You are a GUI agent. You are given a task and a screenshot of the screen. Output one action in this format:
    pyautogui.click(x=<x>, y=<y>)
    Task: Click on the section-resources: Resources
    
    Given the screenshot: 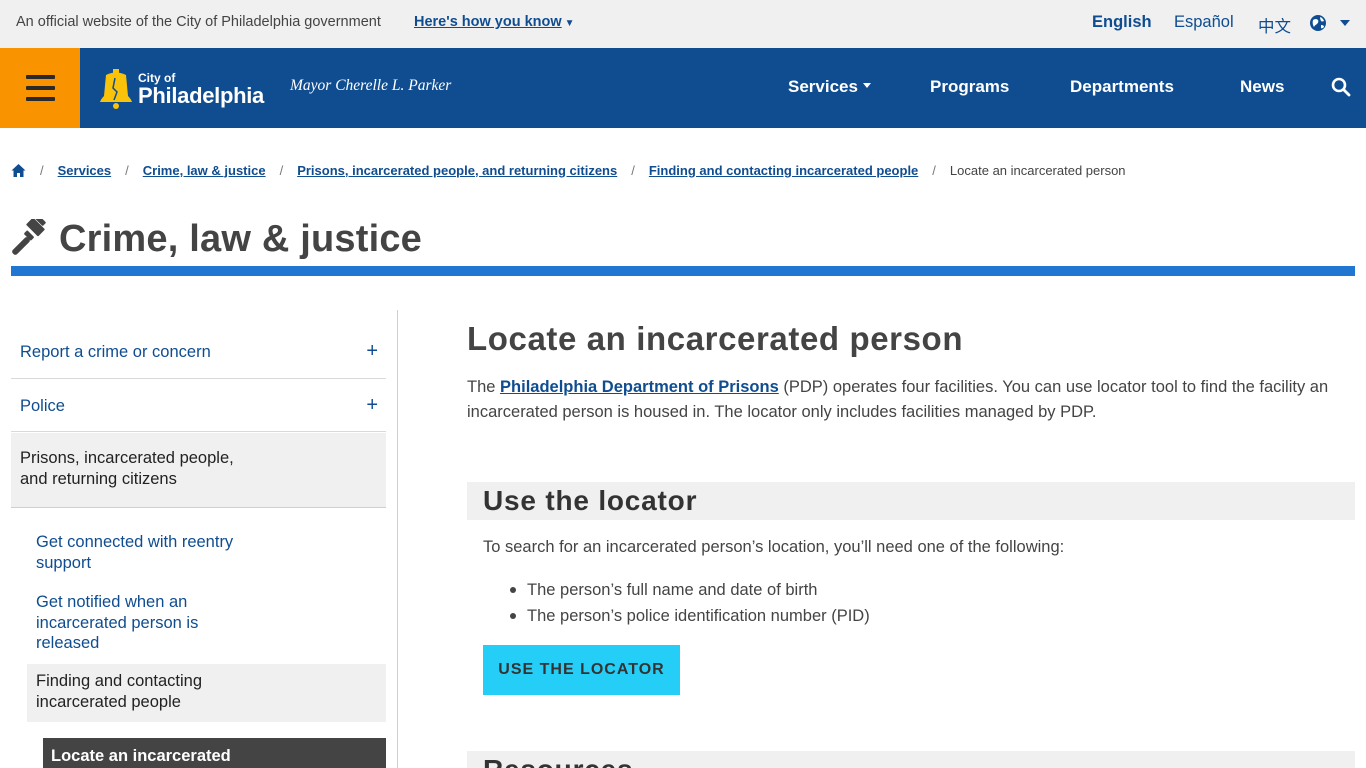 What is the action you would take?
    pyautogui.click(x=911, y=759)
    